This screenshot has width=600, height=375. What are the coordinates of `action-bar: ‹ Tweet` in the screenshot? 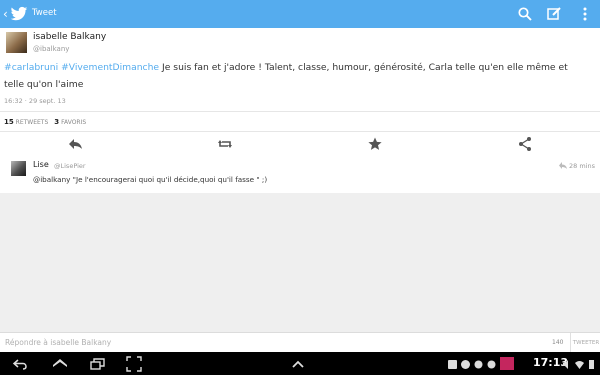 It's located at (300, 14).